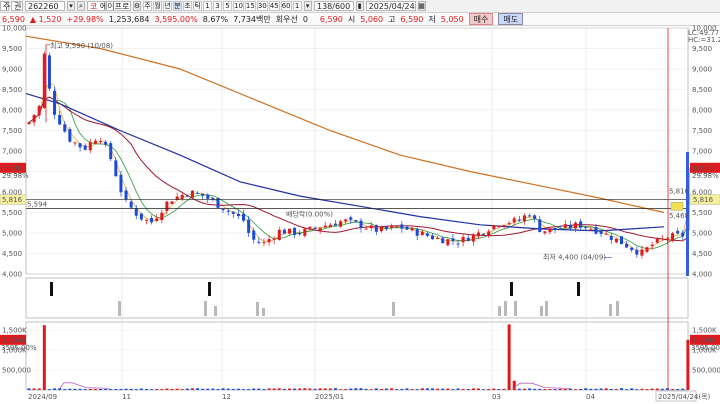 The width and height of the screenshot is (720, 404). Describe the element at coordinates (16, 371) in the screenshot. I see `volume-tick-left: 500,000` at that location.